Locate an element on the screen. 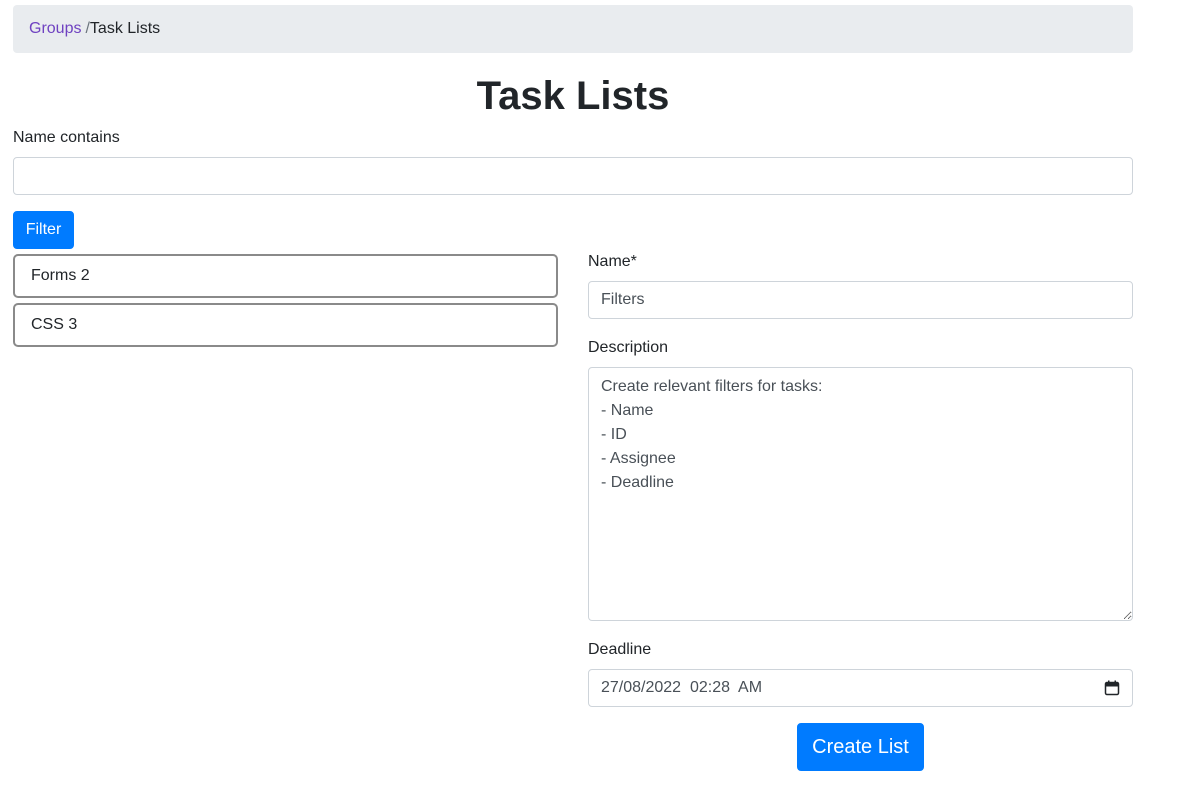 The width and height of the screenshot is (1186, 791). deadline-label: Deadline is located at coordinates (620, 649).